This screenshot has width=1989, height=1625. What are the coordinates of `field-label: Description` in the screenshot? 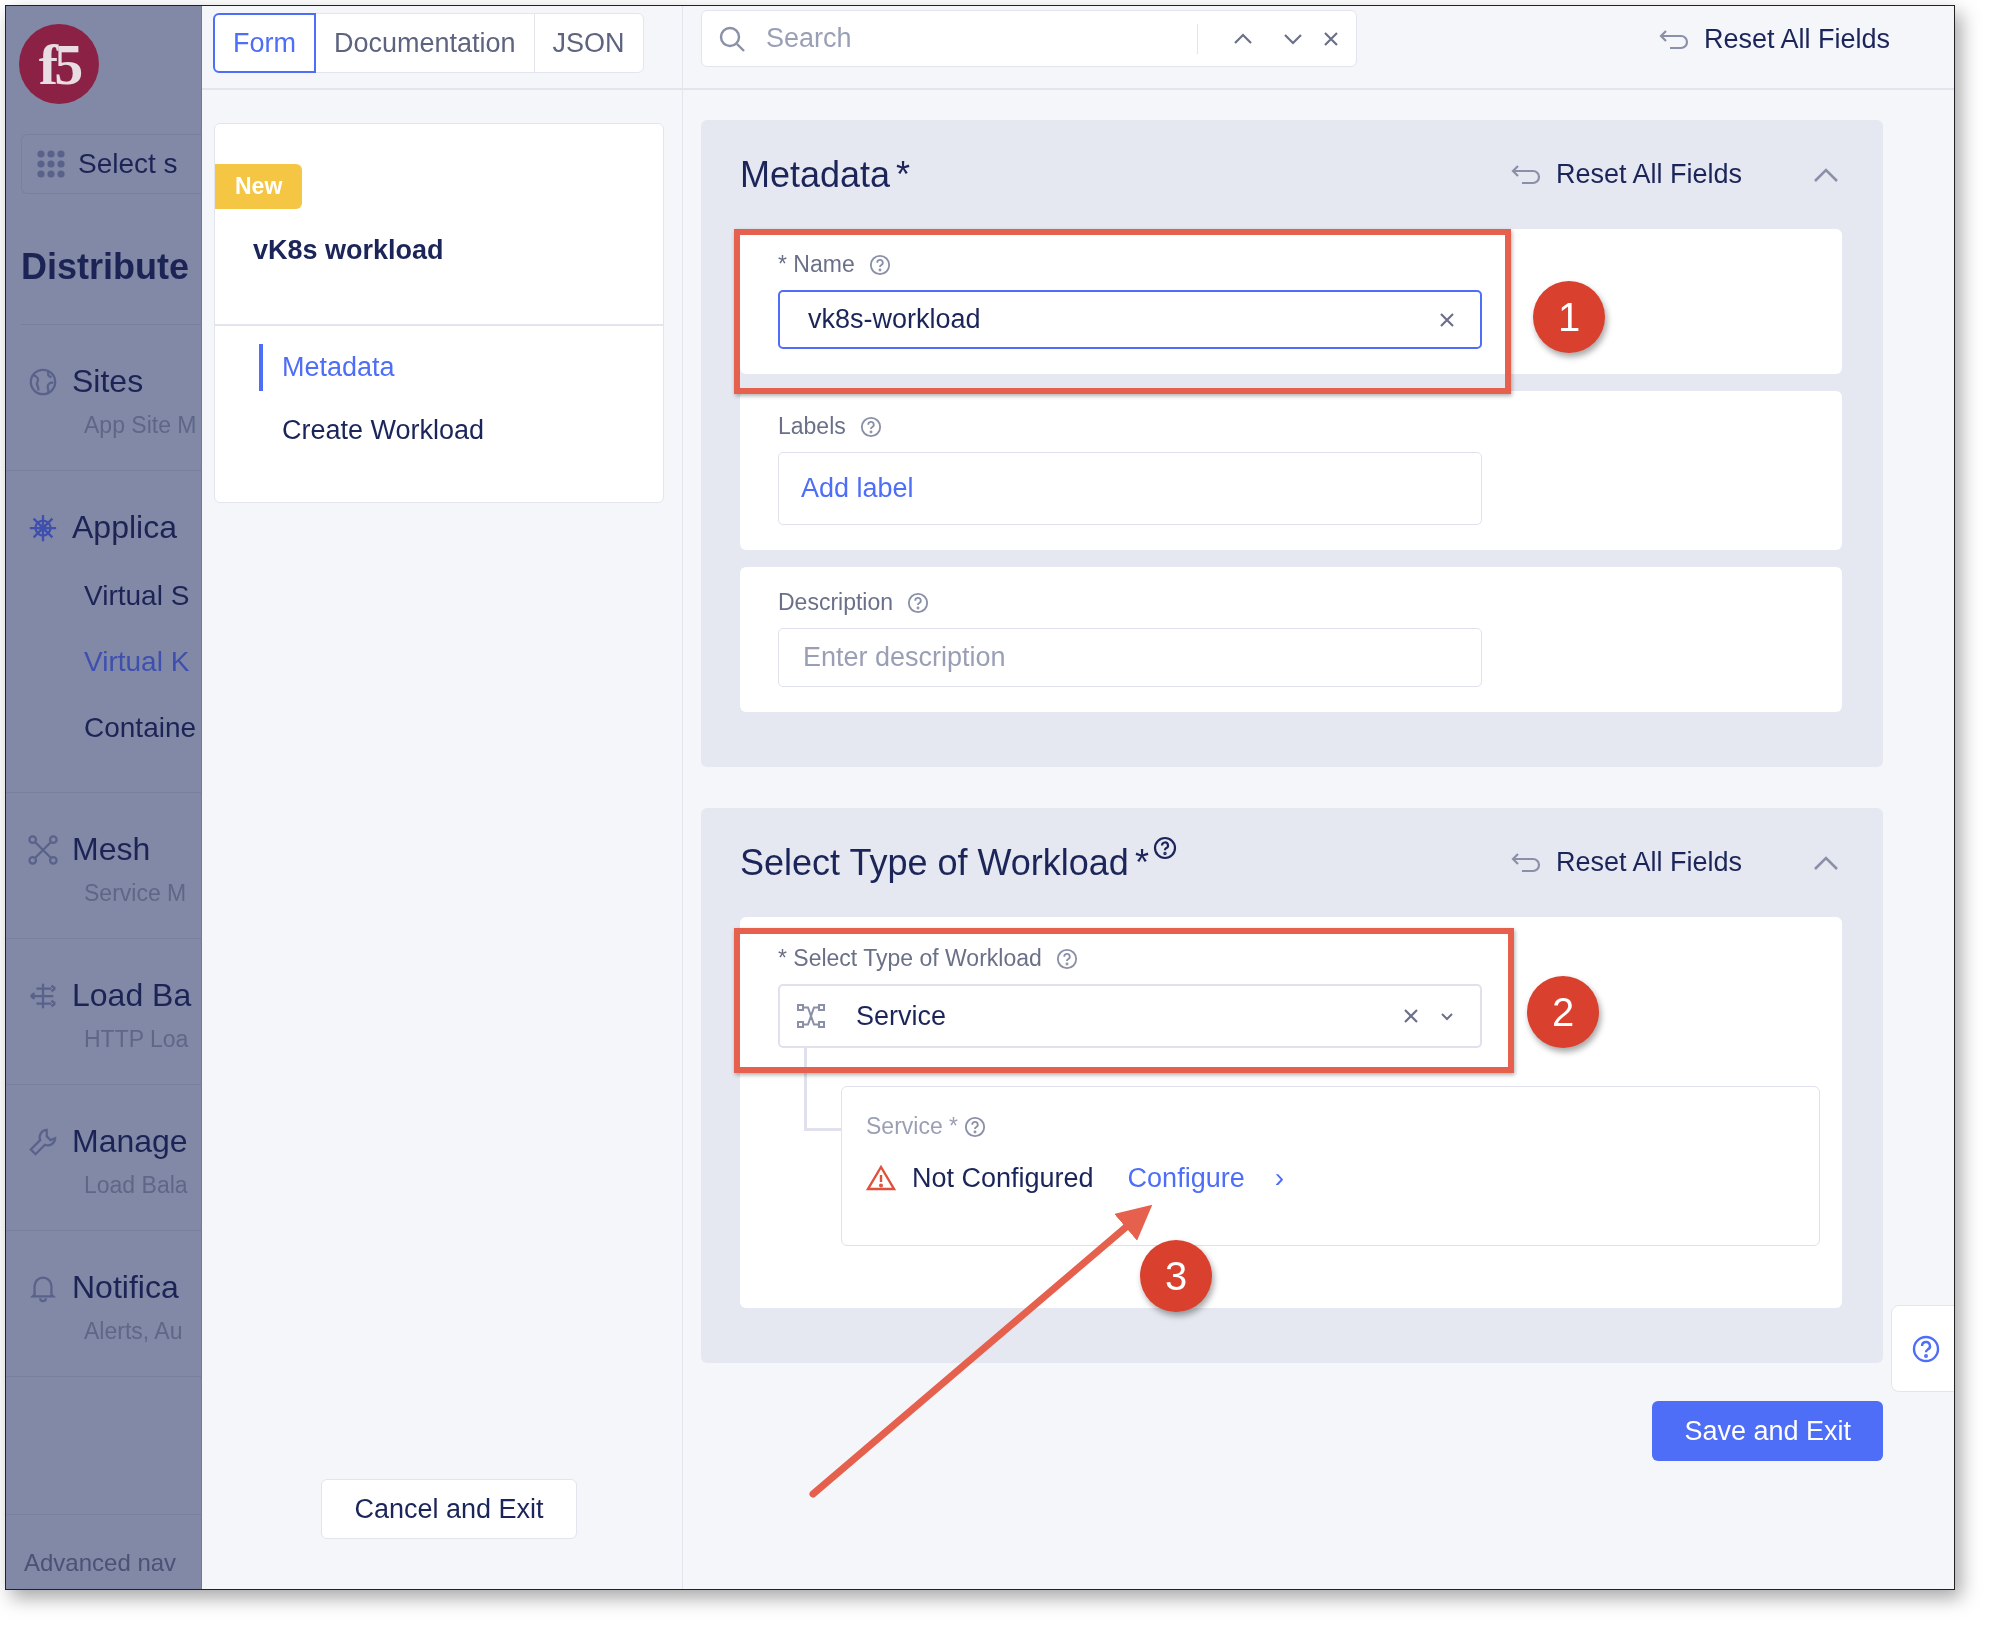 It's located at (836, 602).